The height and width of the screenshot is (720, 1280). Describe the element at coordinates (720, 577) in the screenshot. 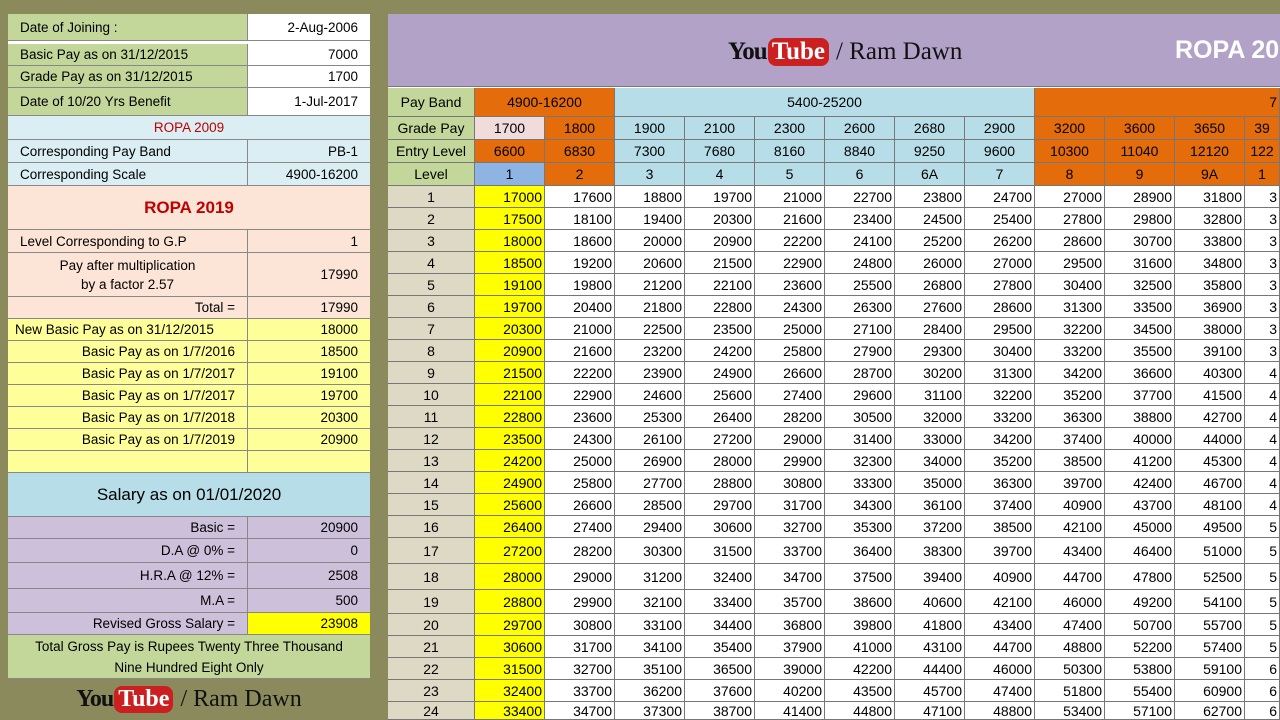

I see `pay-matrix-cell: 32400` at that location.